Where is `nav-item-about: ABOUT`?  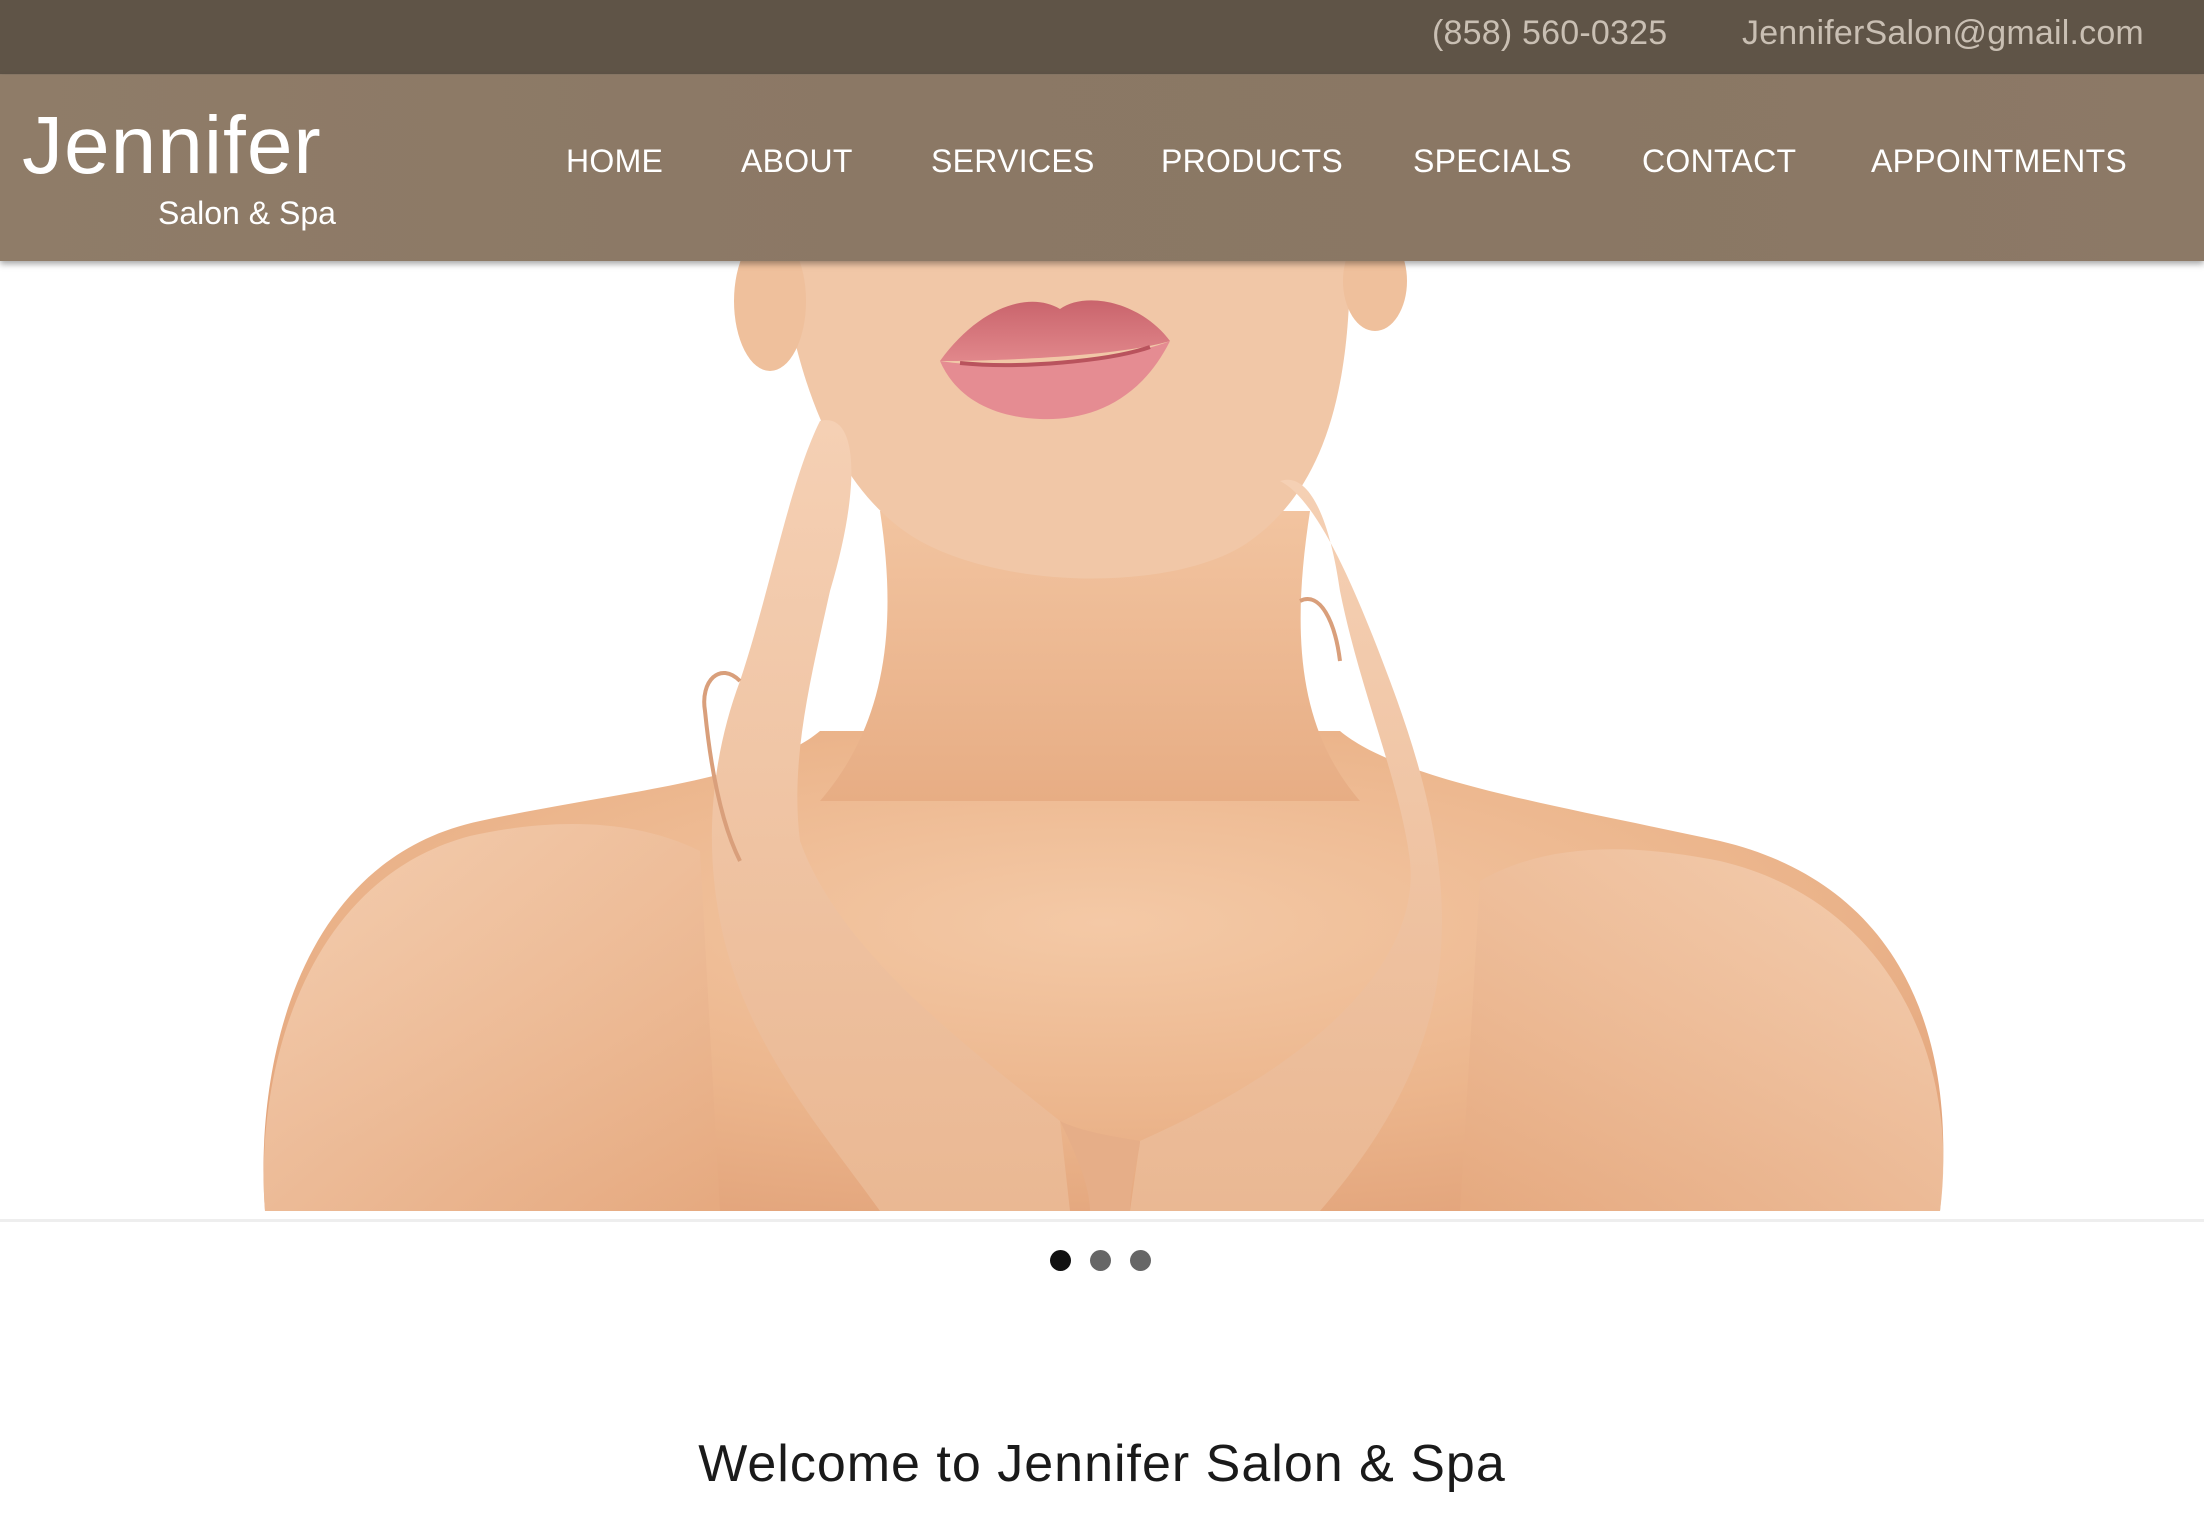
nav-item-about: ABOUT is located at coordinates (797, 161).